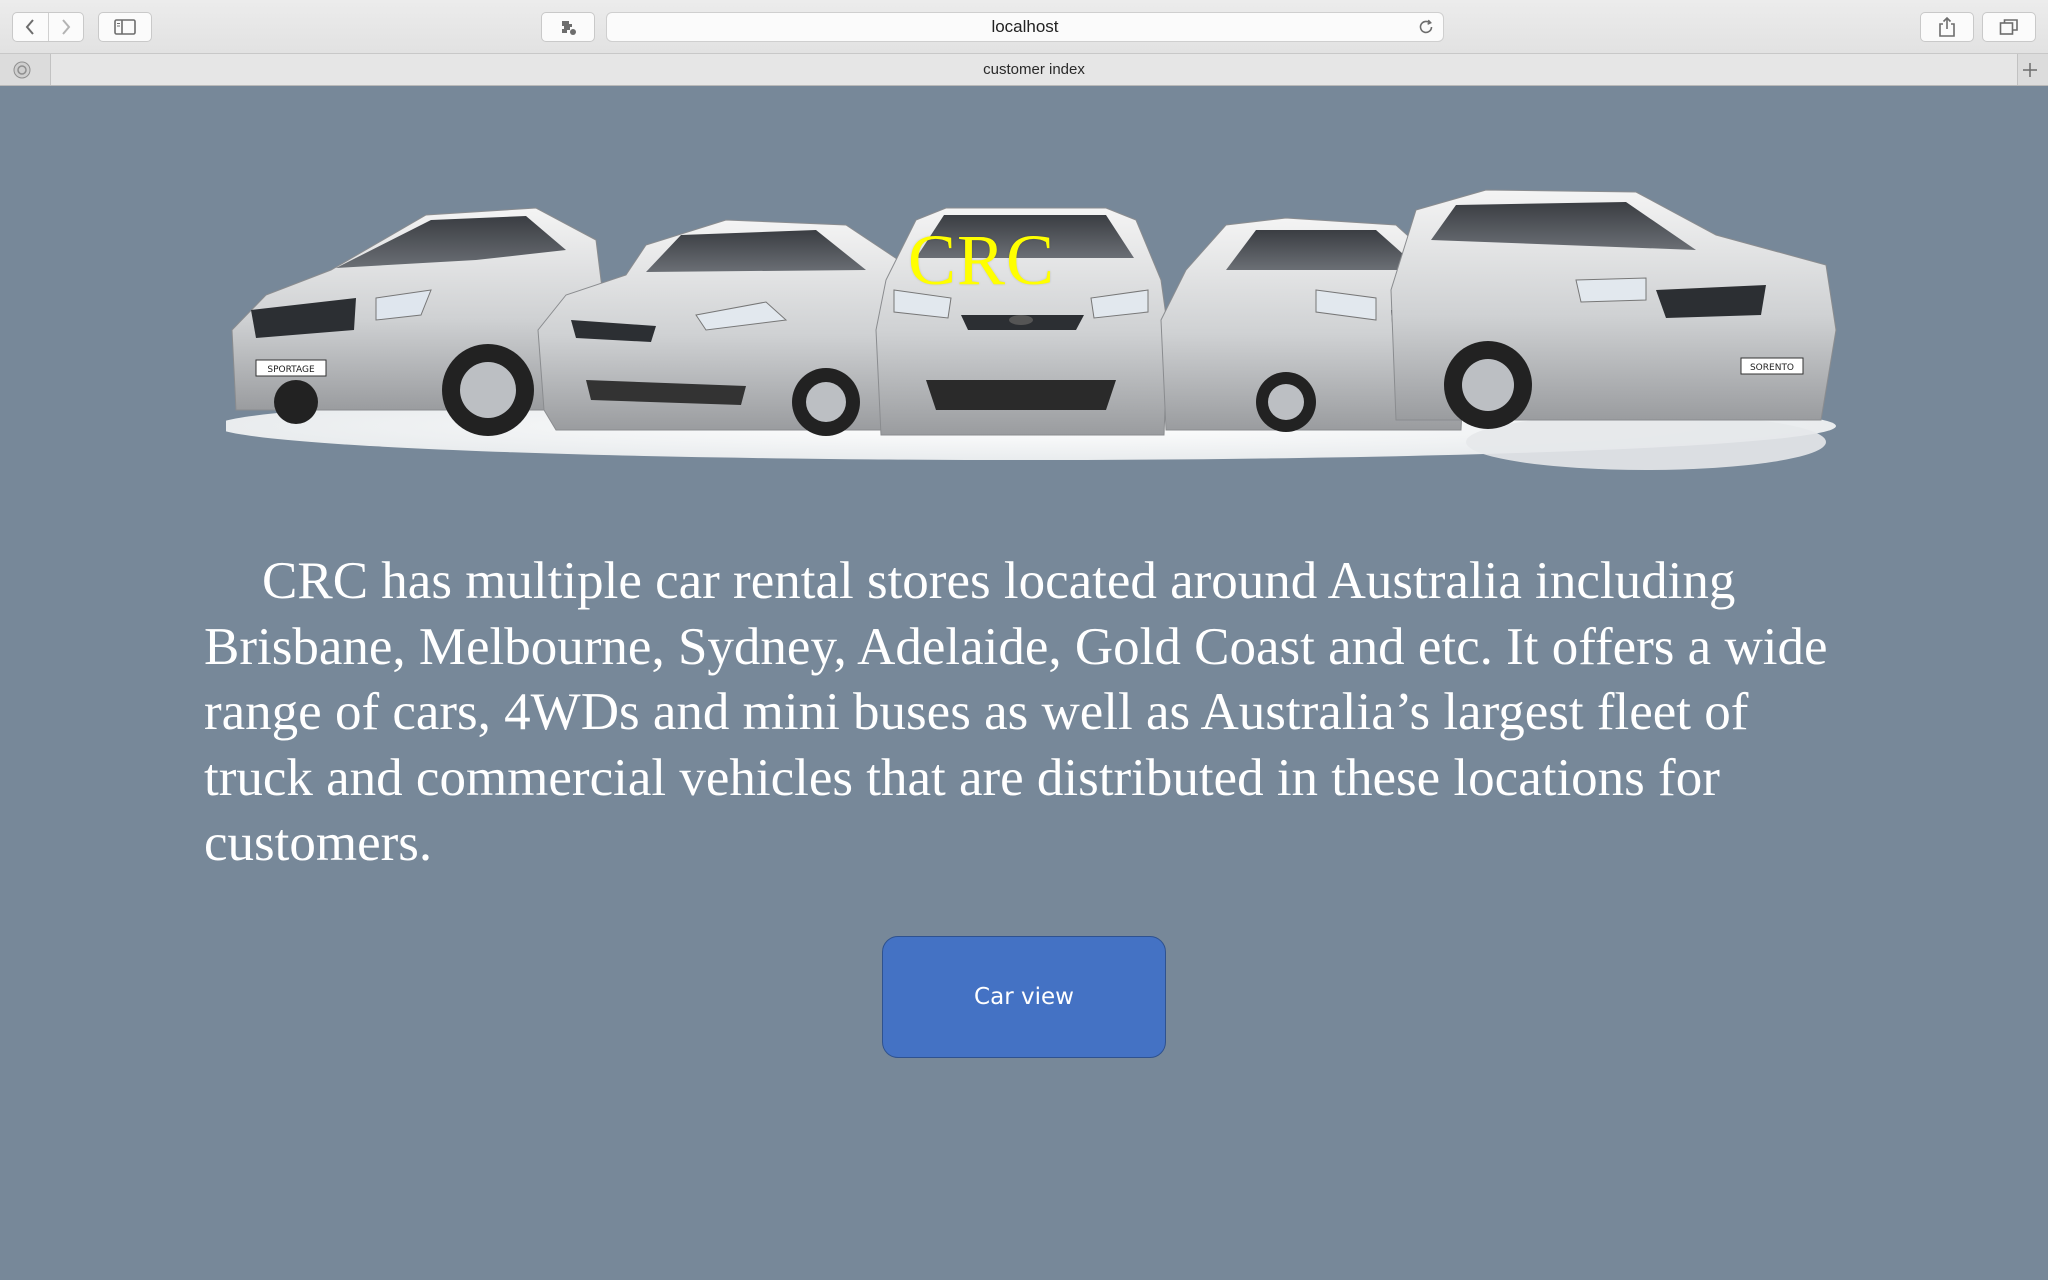 The height and width of the screenshot is (1280, 2048). I want to click on address-bar: localhost, so click(1025, 27).